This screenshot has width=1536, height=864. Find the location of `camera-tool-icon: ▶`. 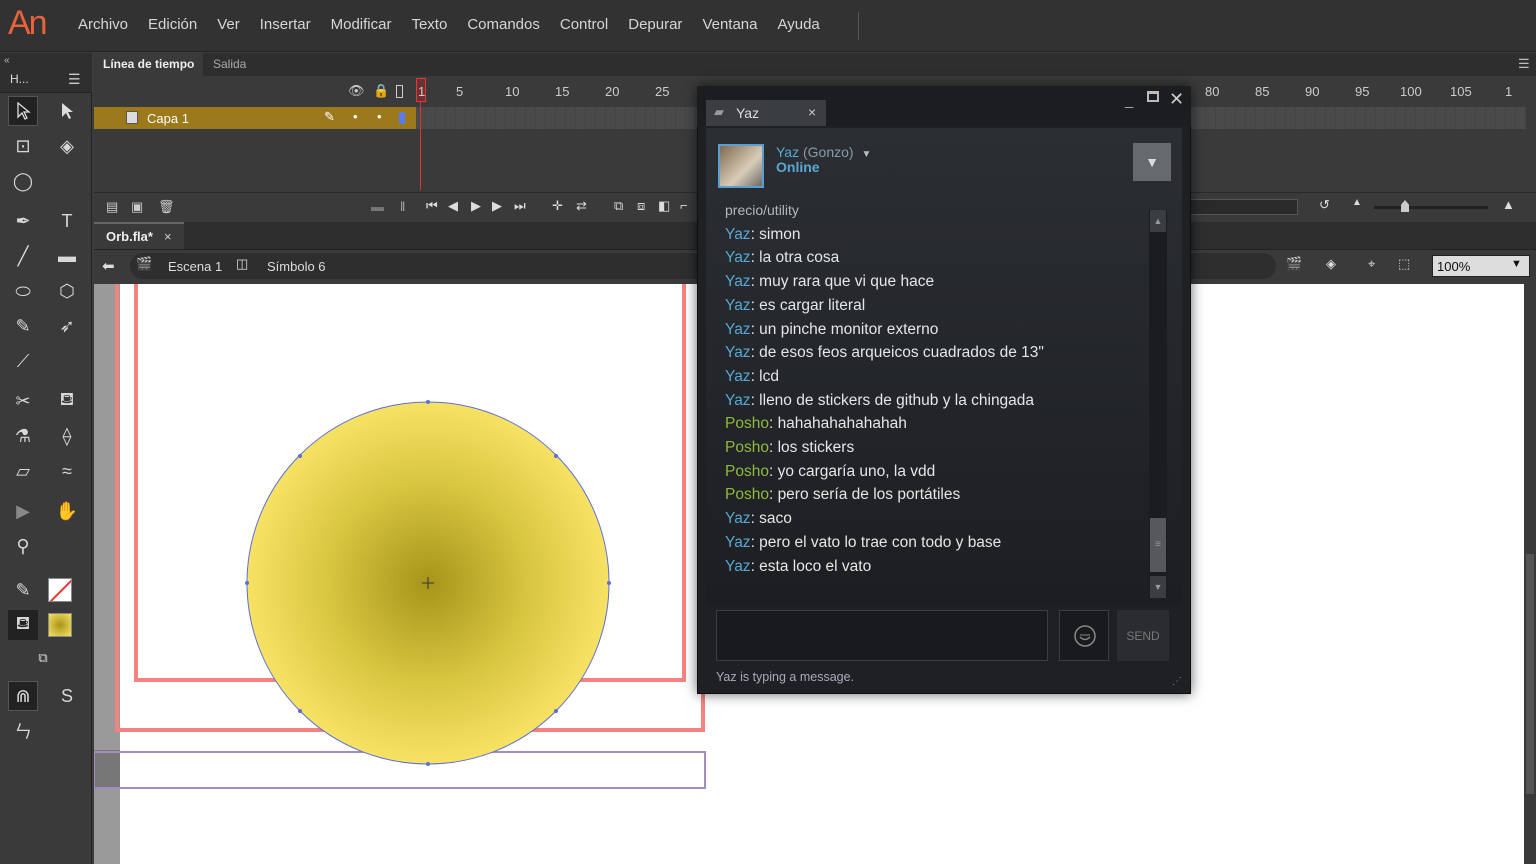

camera-tool-icon: ▶ is located at coordinates (23, 511).